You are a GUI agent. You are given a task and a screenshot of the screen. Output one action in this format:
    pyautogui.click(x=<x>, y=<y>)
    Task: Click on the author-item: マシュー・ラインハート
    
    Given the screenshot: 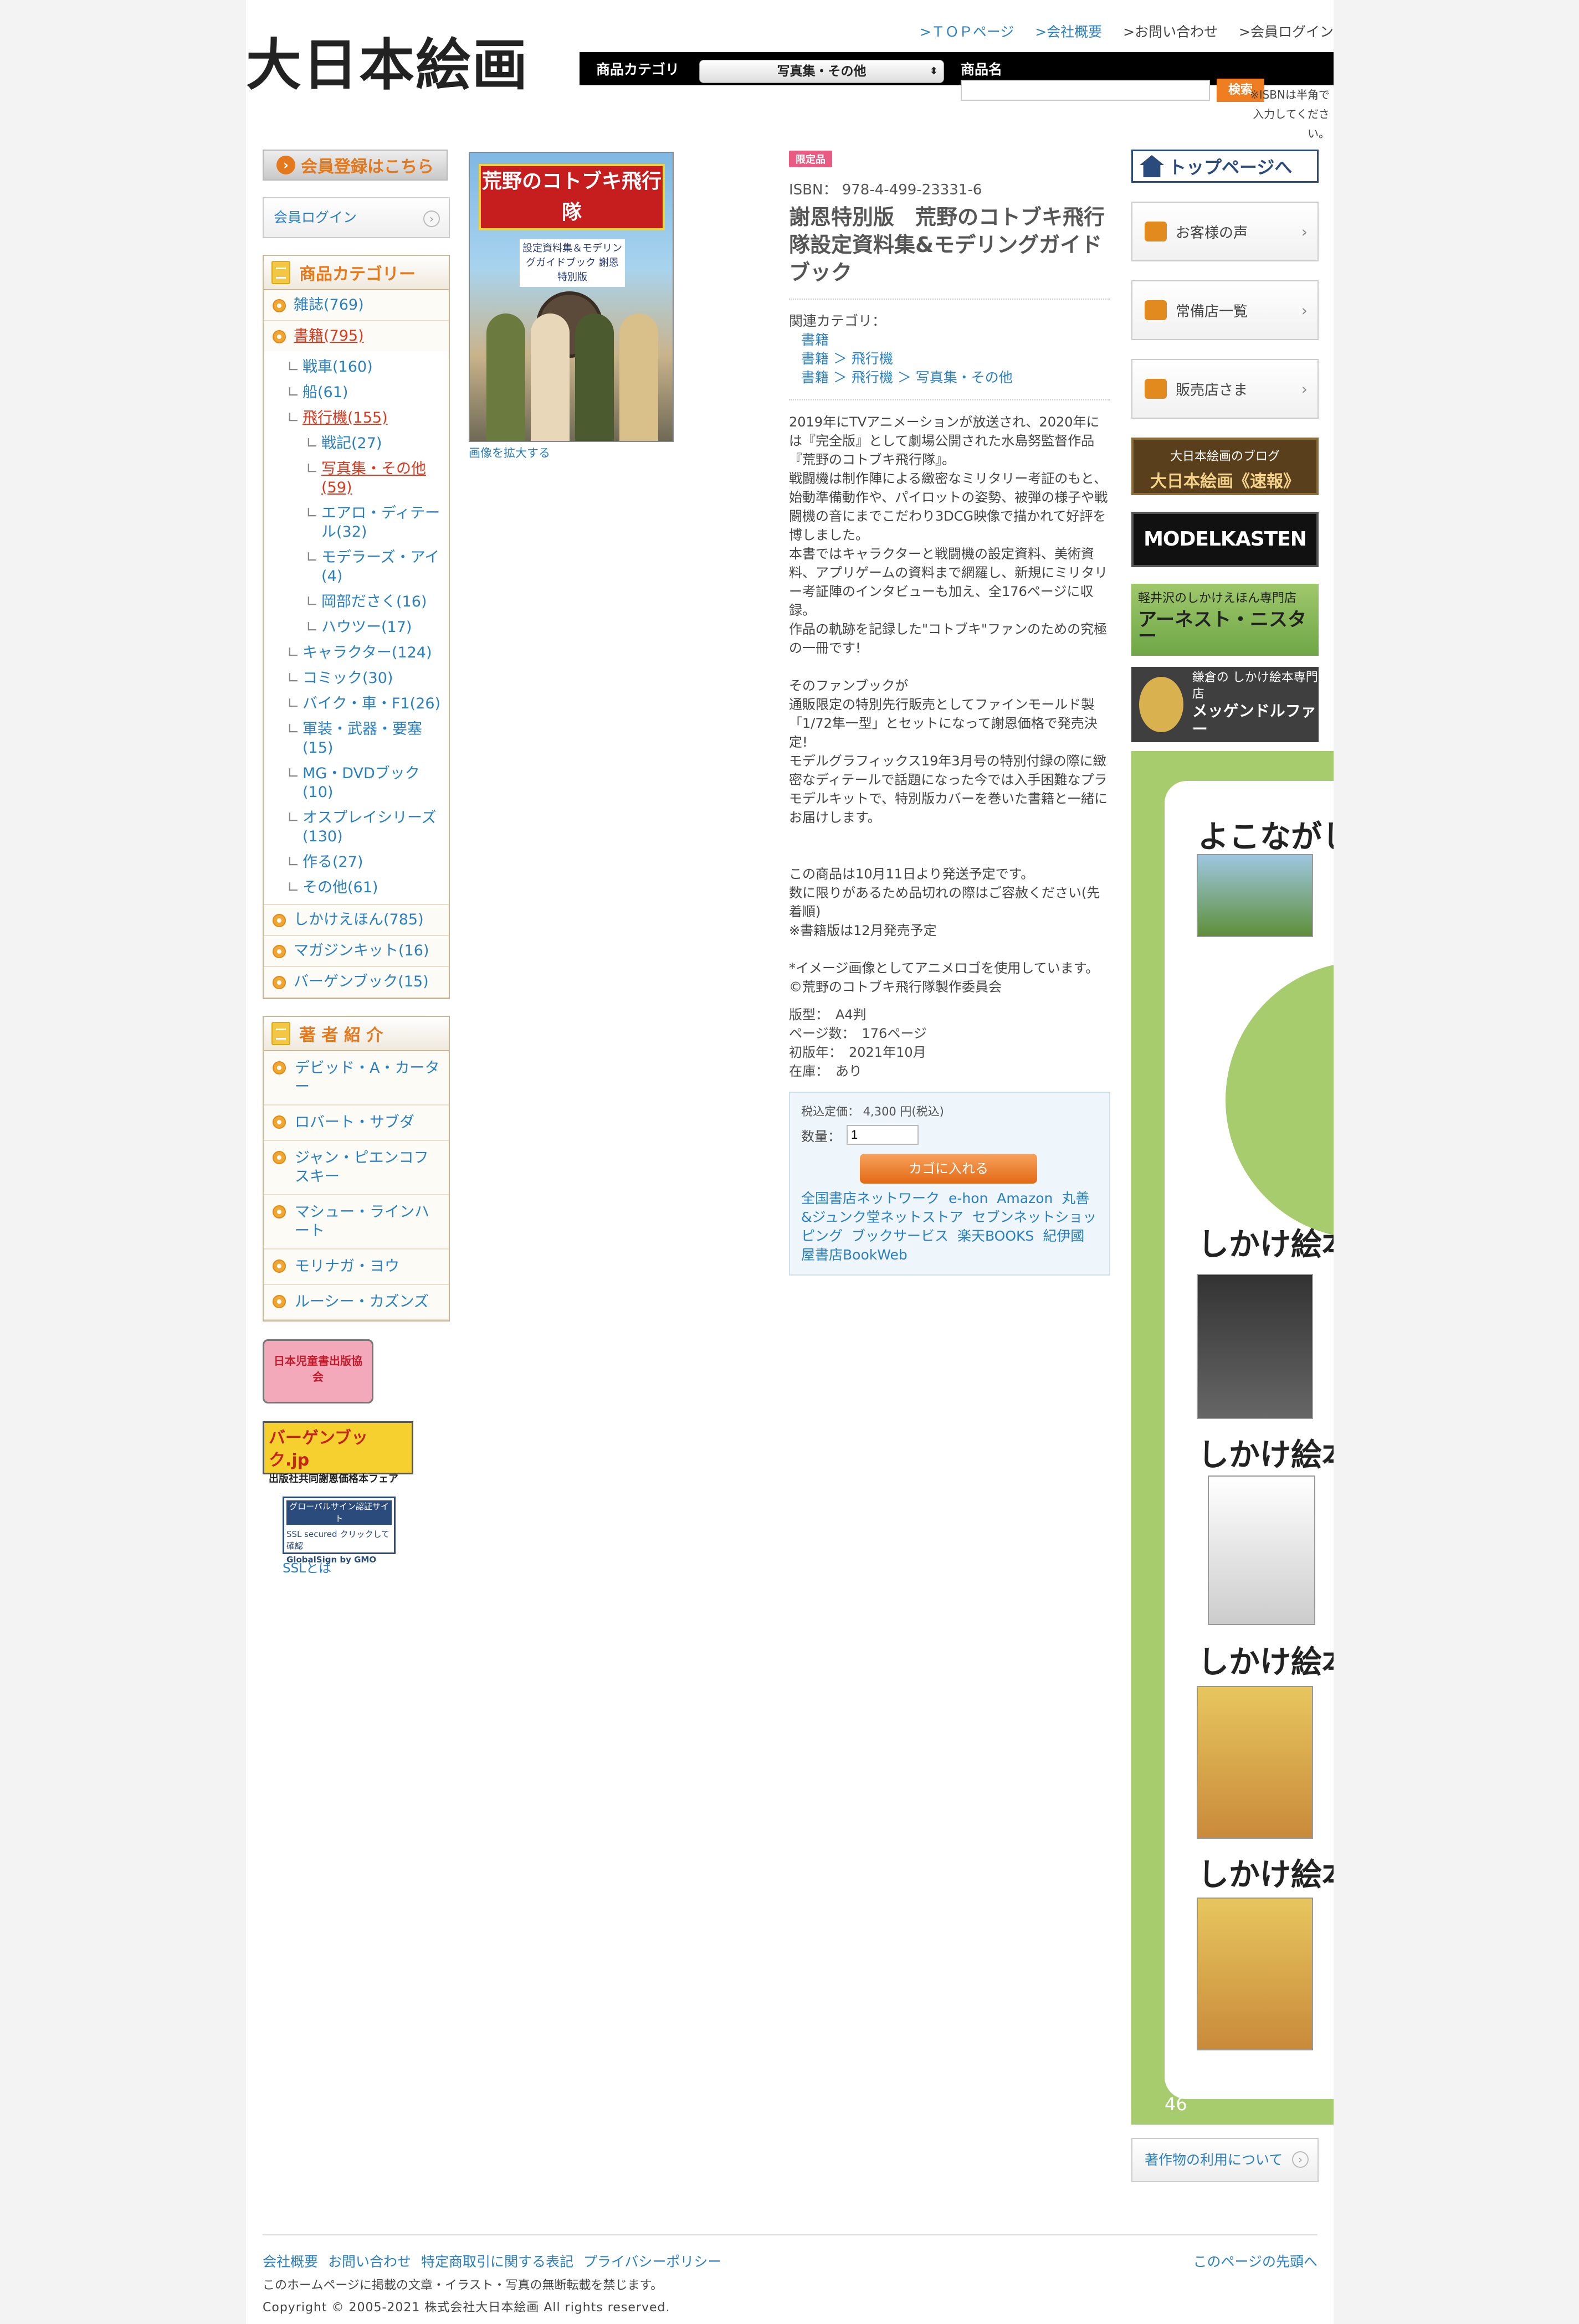 What is the action you would take?
    pyautogui.click(x=356, y=1222)
    